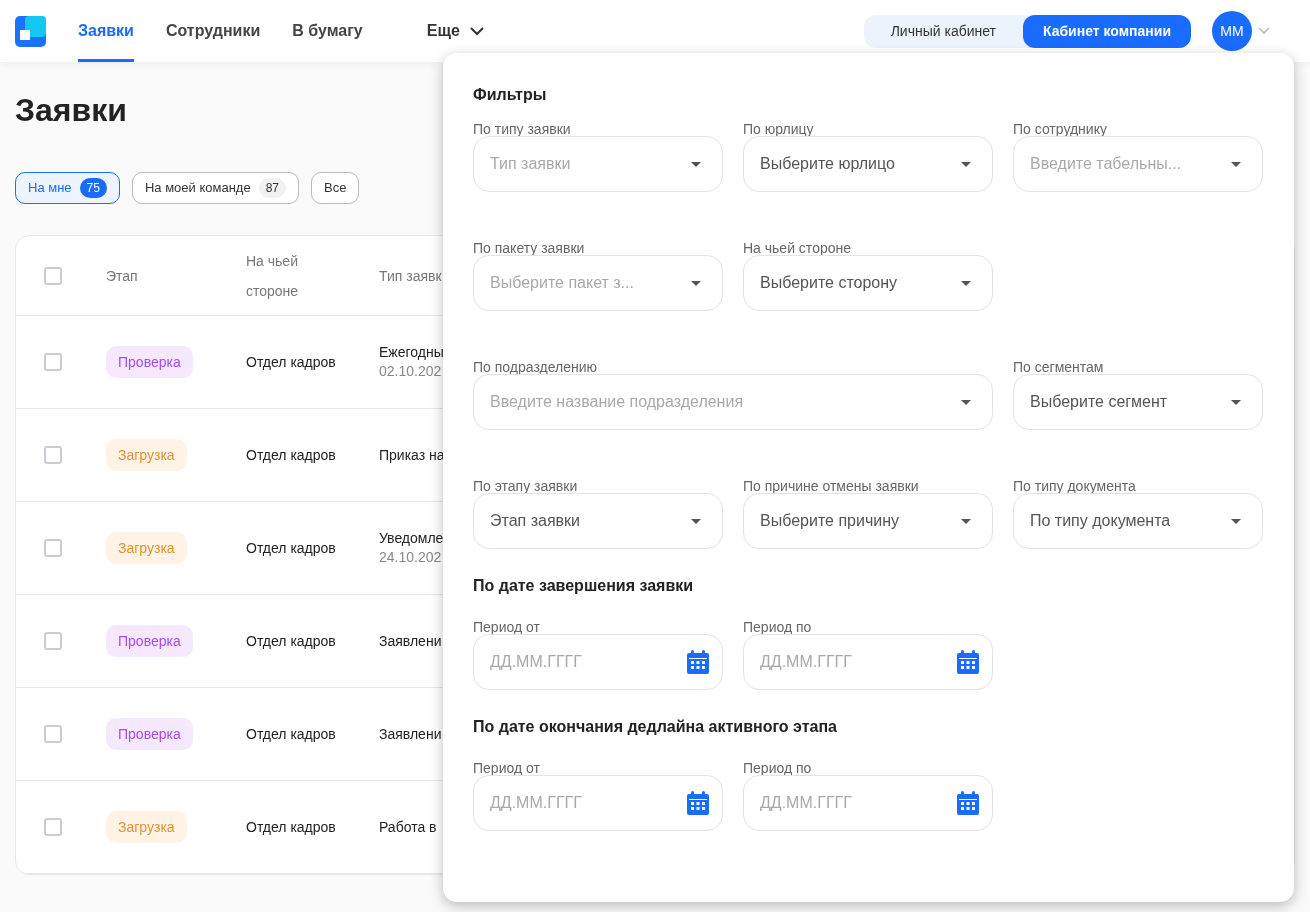 The height and width of the screenshot is (912, 1310). What do you see at coordinates (943, 31) in the screenshot?
I see `account-tab: Личный кабинет` at bounding box center [943, 31].